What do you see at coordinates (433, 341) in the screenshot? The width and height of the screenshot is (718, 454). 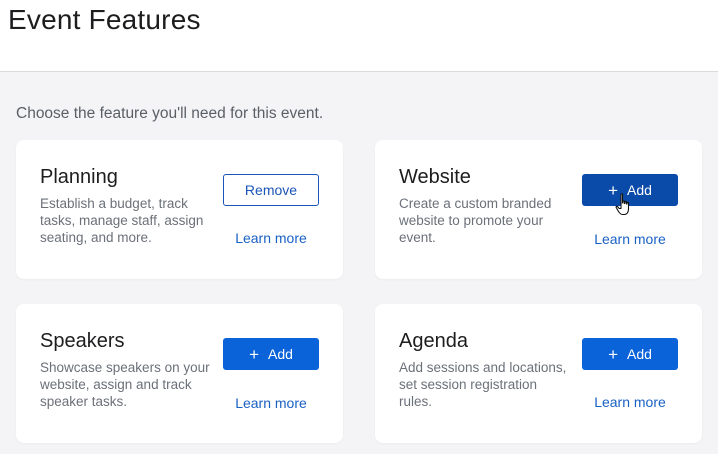 I see `card-title: Agenda` at bounding box center [433, 341].